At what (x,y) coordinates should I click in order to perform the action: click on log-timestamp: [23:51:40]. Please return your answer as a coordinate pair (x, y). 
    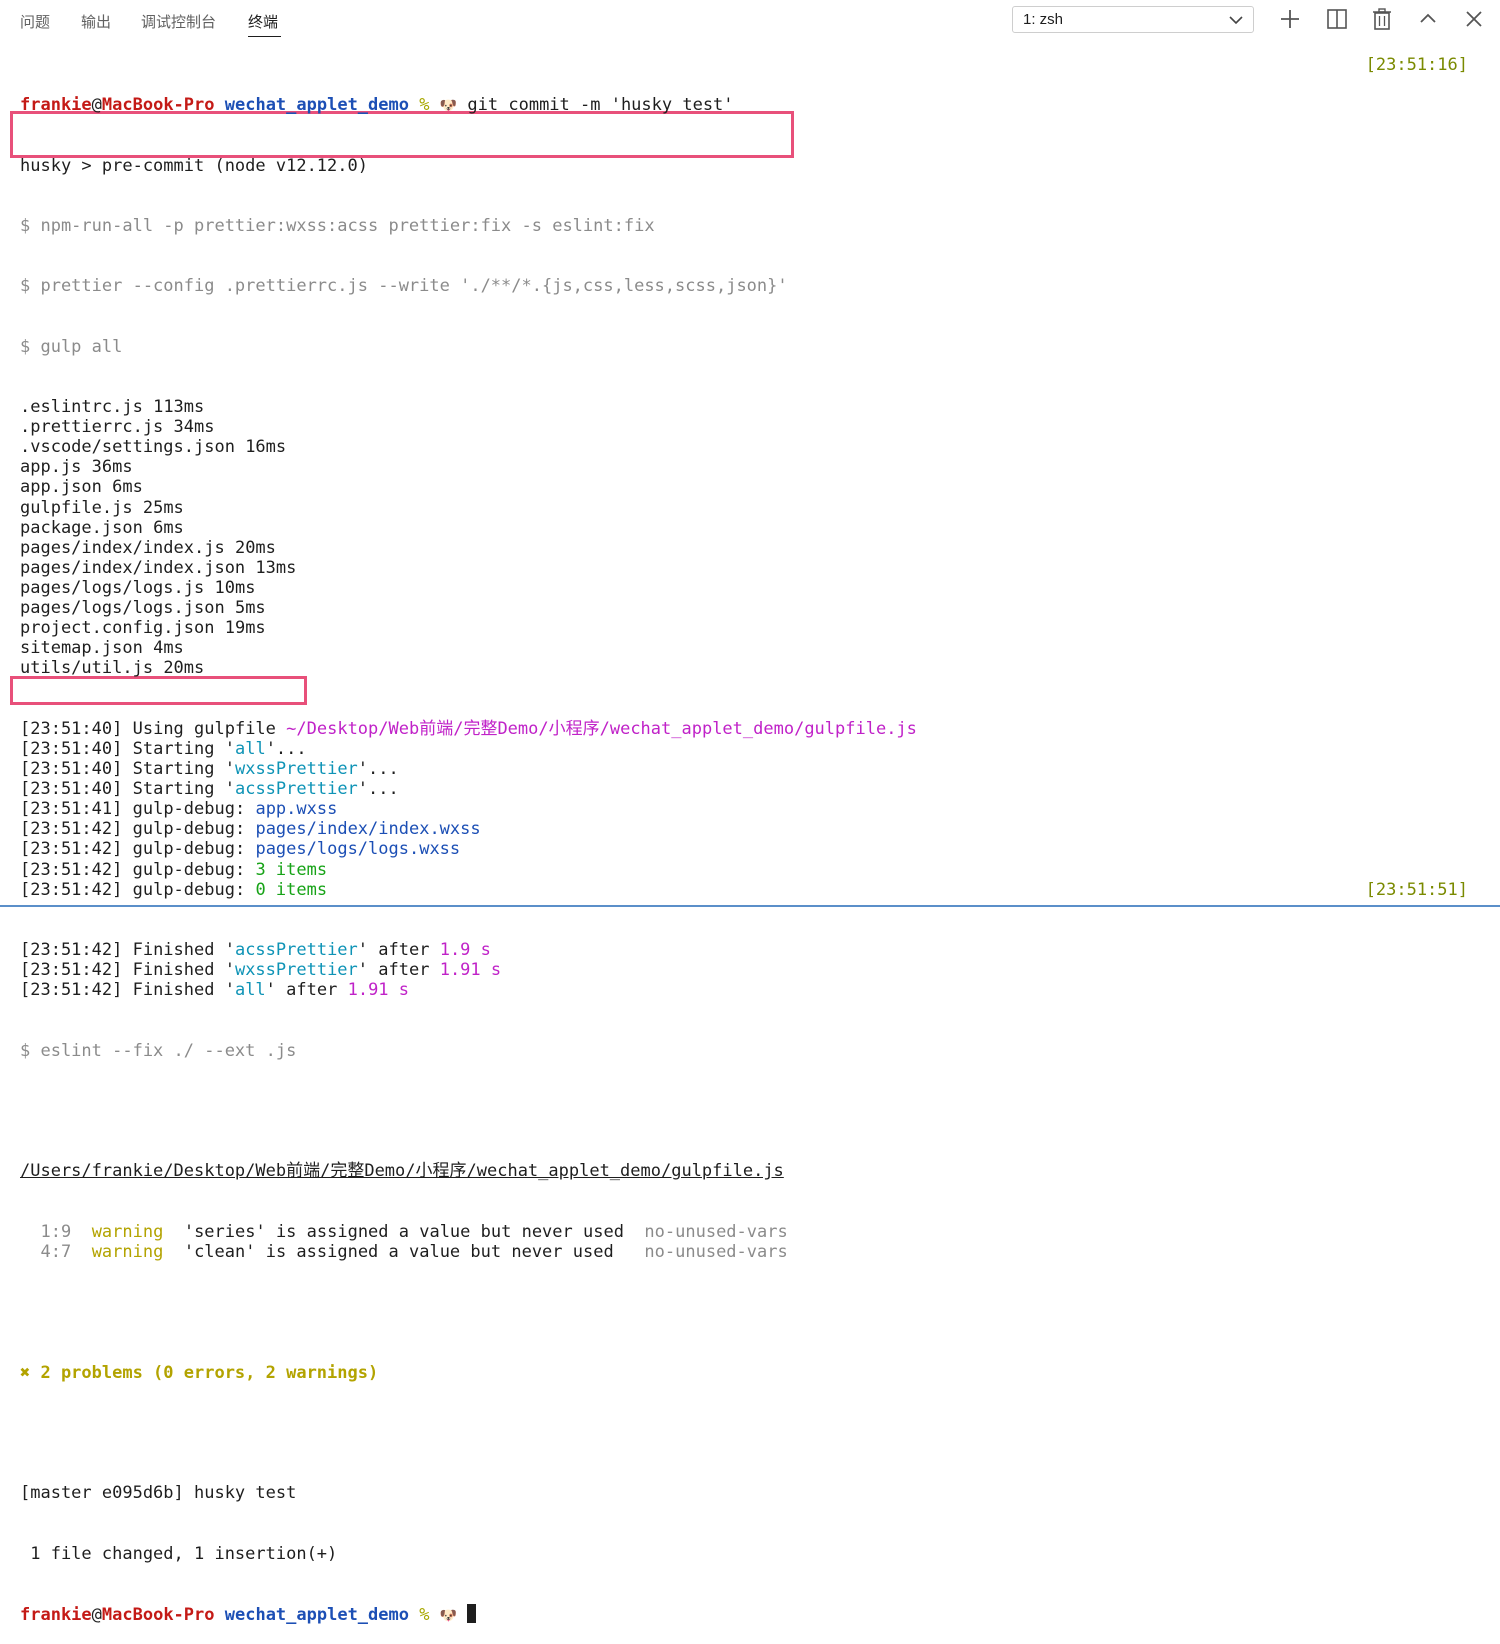
    Looking at the image, I should click on (71, 789).